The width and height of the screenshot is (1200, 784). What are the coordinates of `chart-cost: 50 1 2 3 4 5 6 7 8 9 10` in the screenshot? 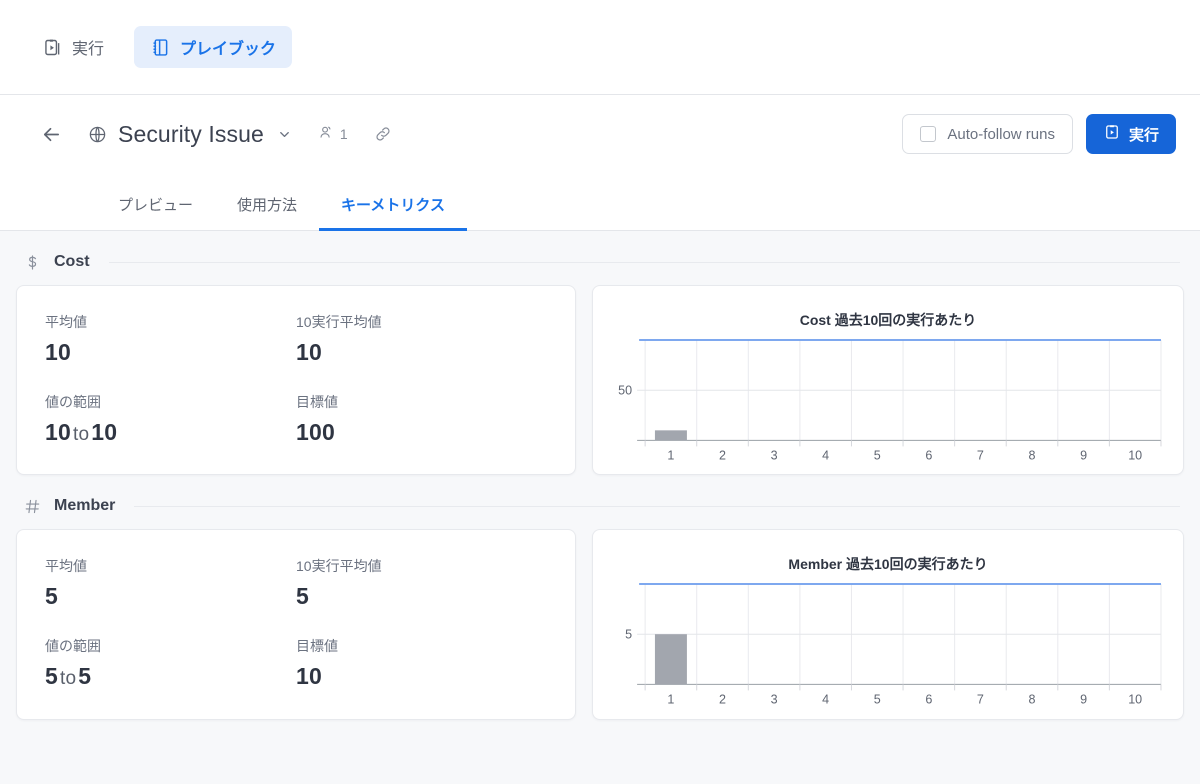 It's located at (888, 400).